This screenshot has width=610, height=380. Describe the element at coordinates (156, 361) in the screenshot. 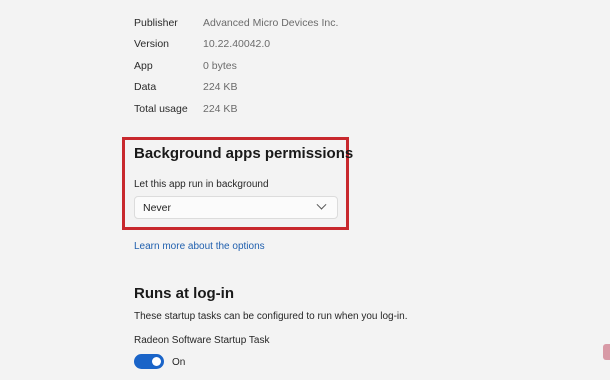

I see `toggle-knob` at that location.